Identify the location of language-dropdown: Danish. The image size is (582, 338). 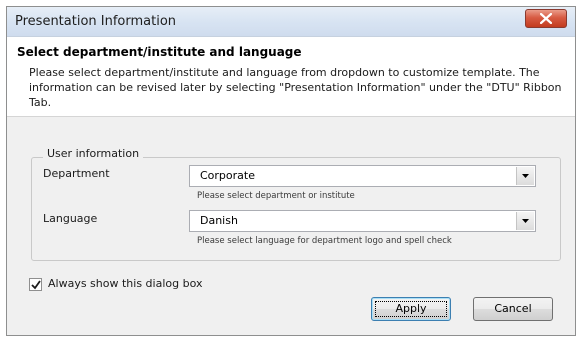
(362, 221).